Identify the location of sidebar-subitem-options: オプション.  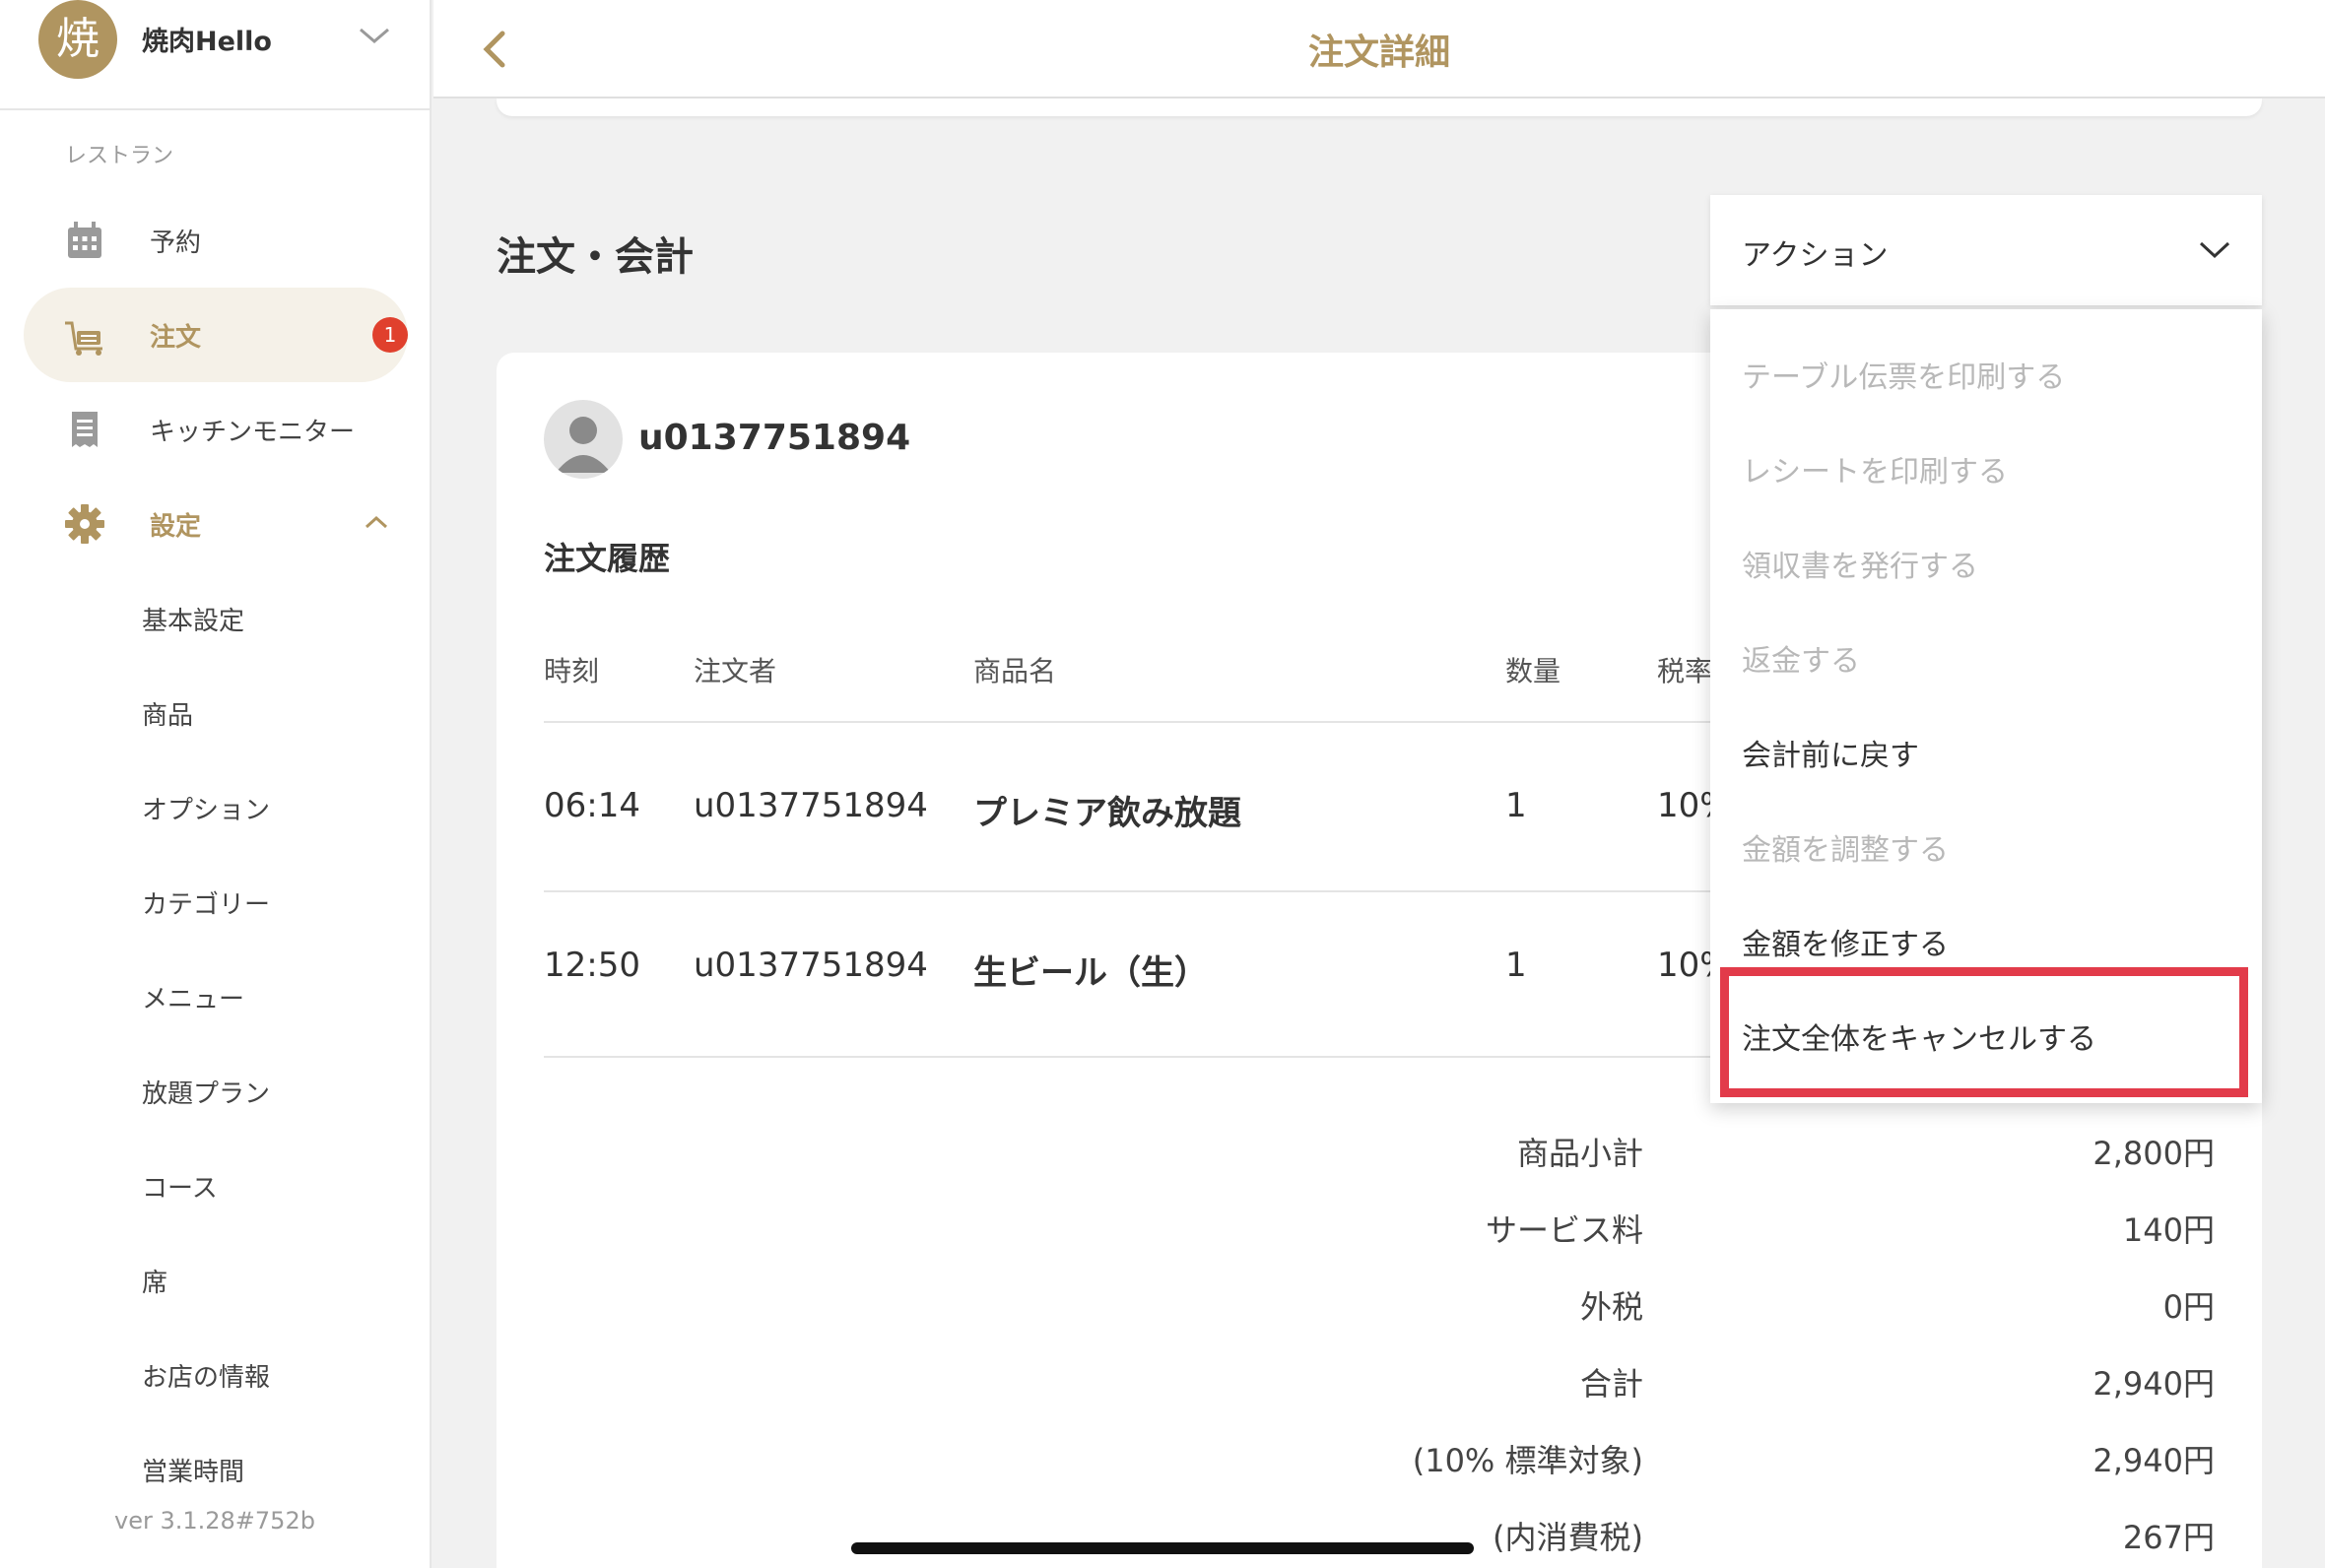
(206, 808).